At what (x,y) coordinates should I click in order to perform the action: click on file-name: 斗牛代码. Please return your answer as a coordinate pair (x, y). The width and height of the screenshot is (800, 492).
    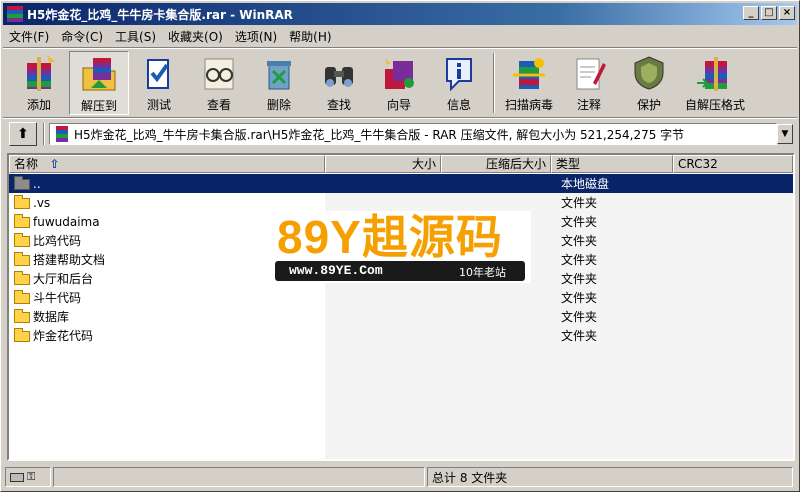
    Looking at the image, I should click on (57, 298).